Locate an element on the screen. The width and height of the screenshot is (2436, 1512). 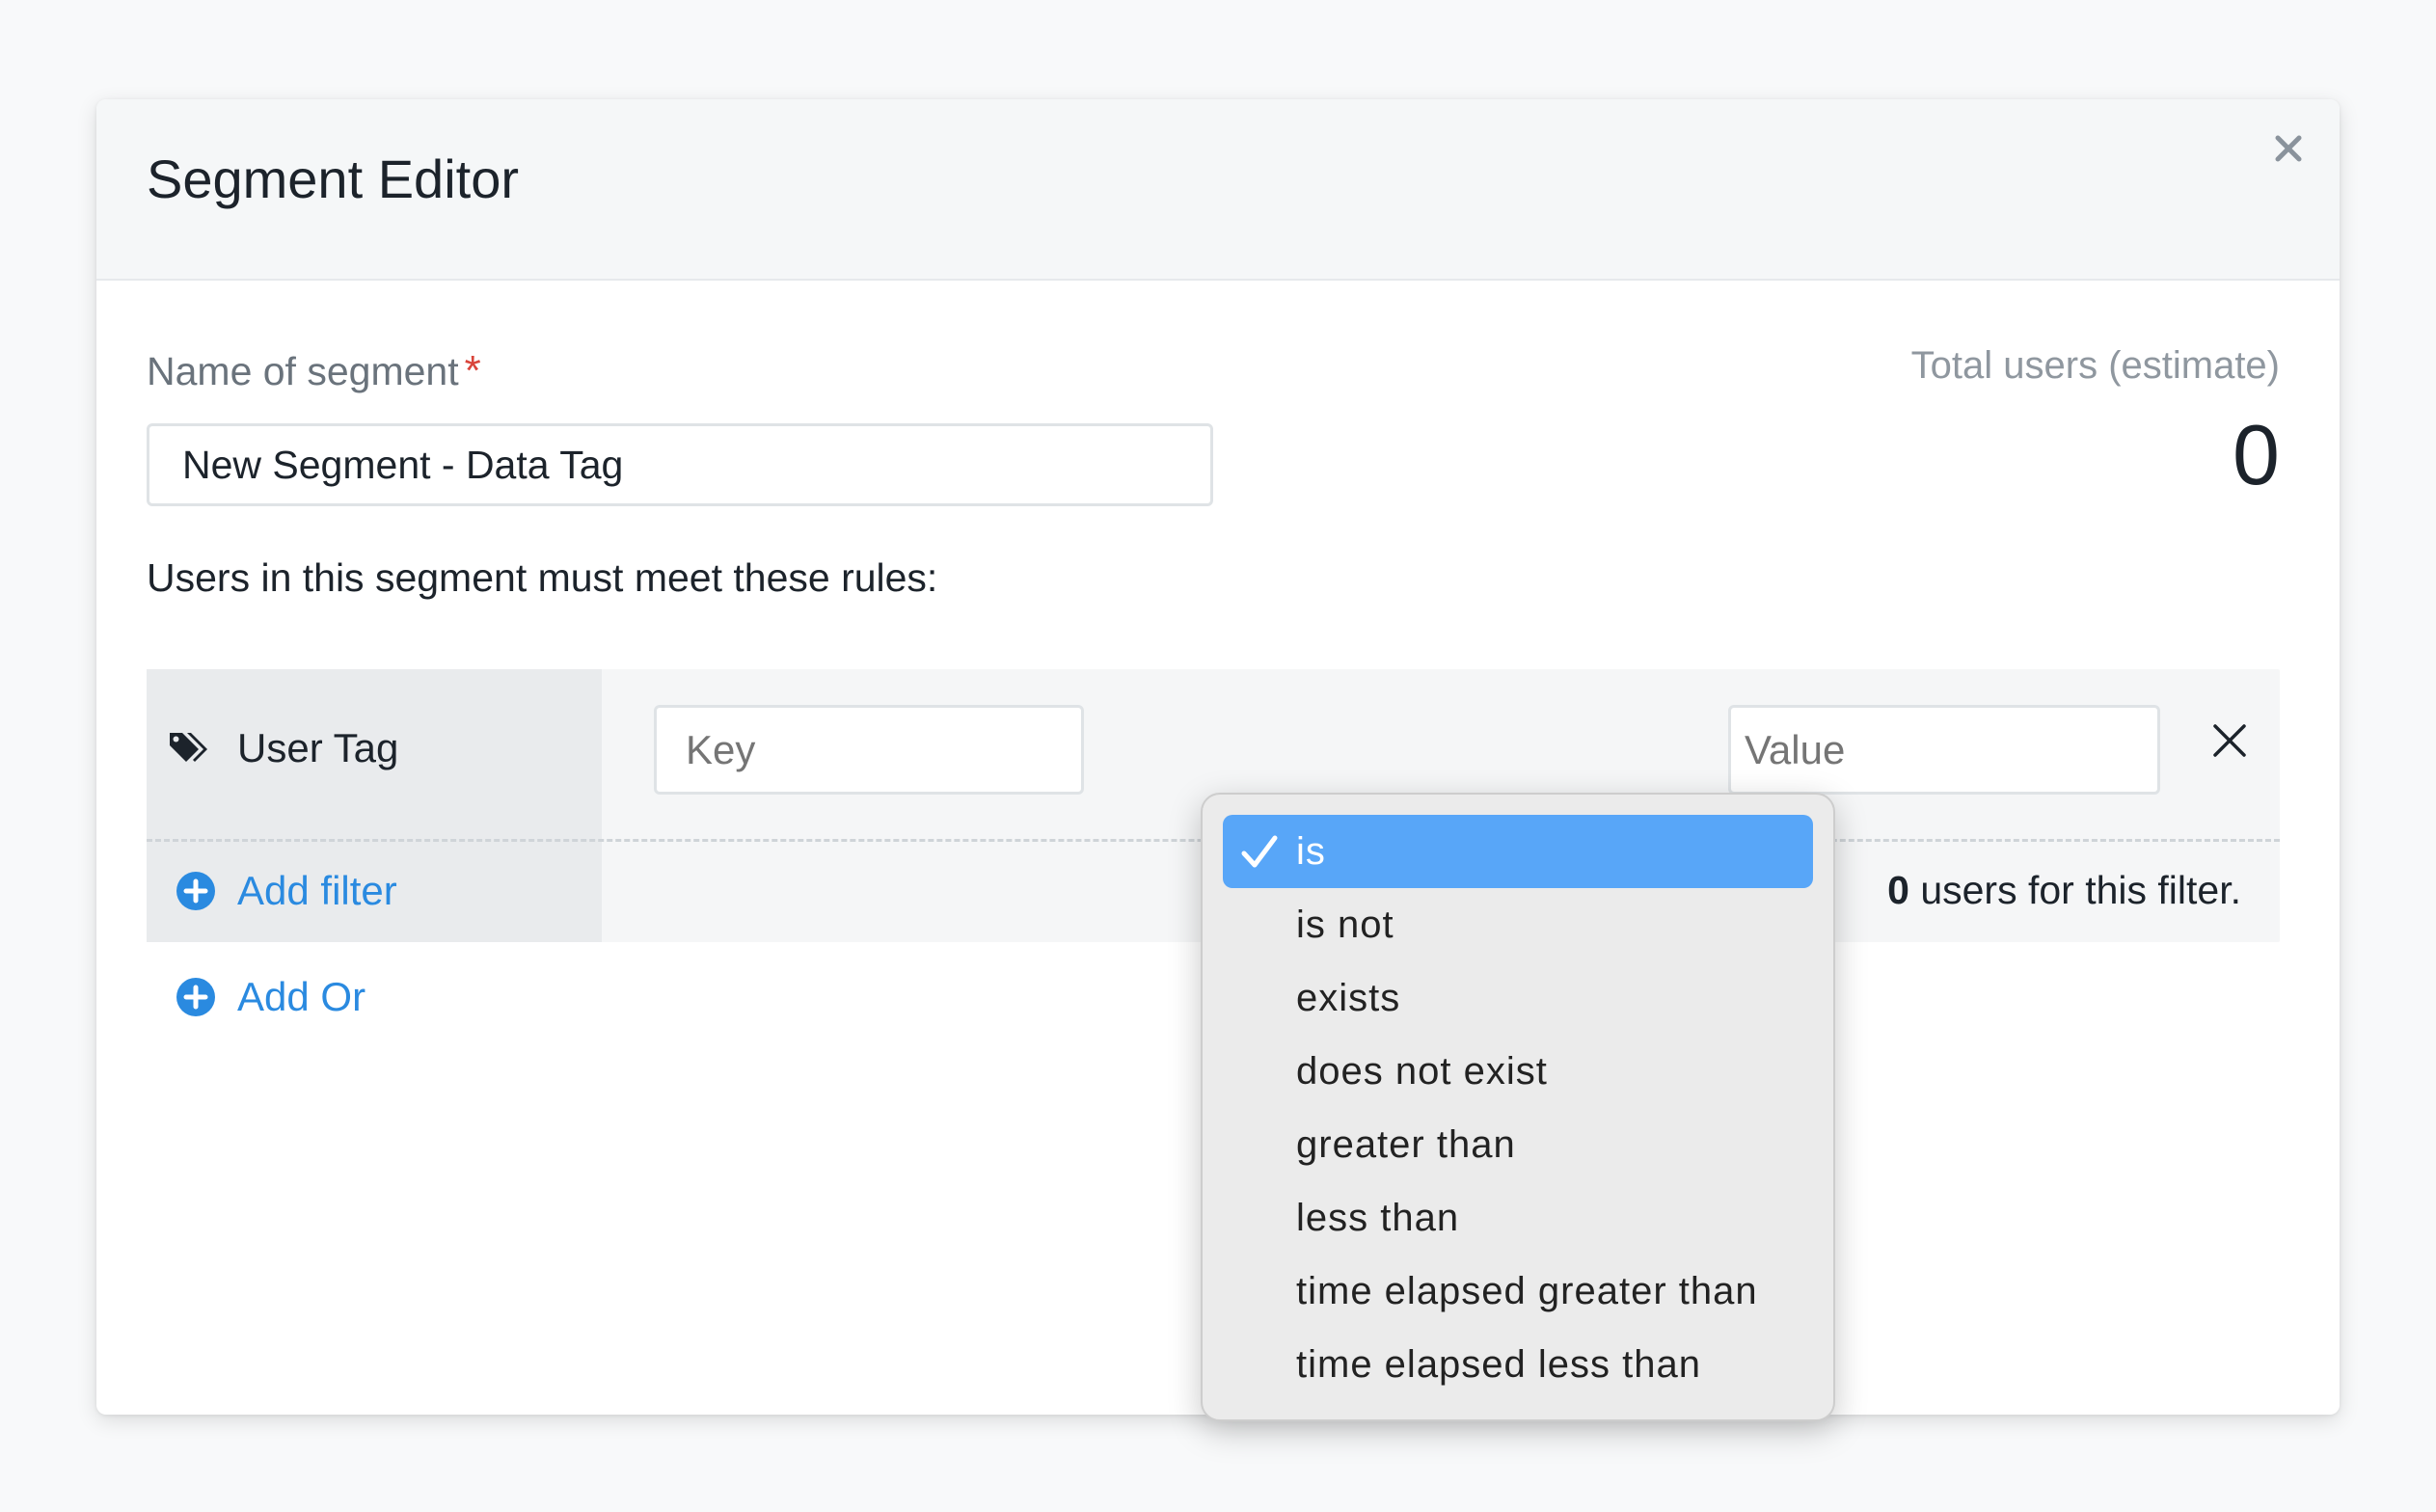
tag-icon is located at coordinates (188, 747).